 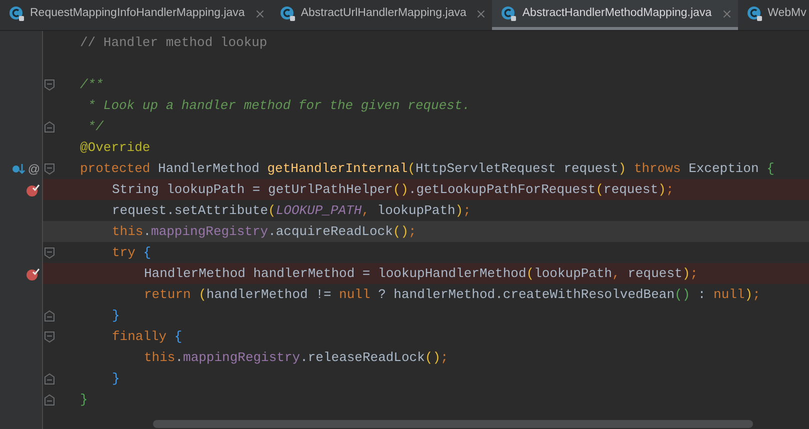 What do you see at coordinates (131, 253) in the screenshot?
I see `code-line: try {` at bounding box center [131, 253].